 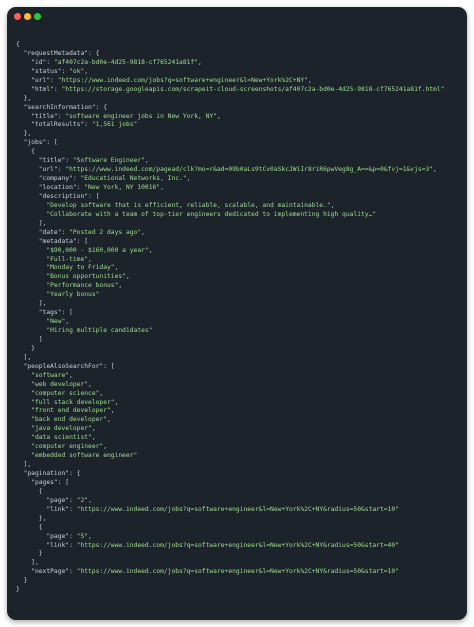 What do you see at coordinates (230, 277) in the screenshot?
I see `code-line: "Bonus opportunities",` at bounding box center [230, 277].